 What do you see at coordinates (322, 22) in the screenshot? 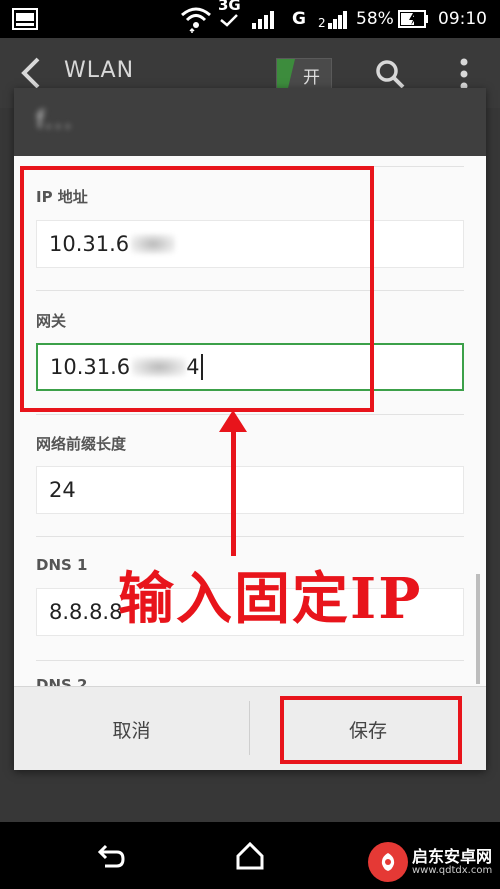
I see `svg-text: 2` at bounding box center [322, 22].